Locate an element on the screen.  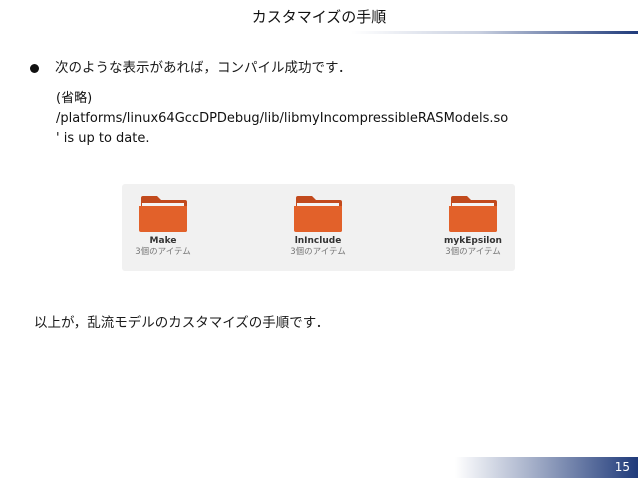
title-underline is located at coordinates (319, 32).